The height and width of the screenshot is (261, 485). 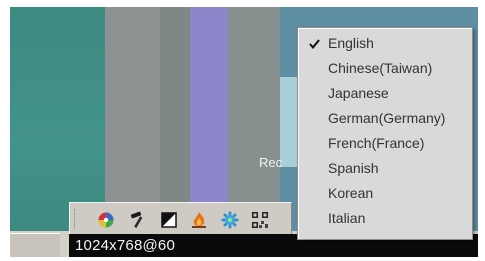 What do you see at coordinates (353, 168) in the screenshot?
I see `menu-item-label: Spanish` at bounding box center [353, 168].